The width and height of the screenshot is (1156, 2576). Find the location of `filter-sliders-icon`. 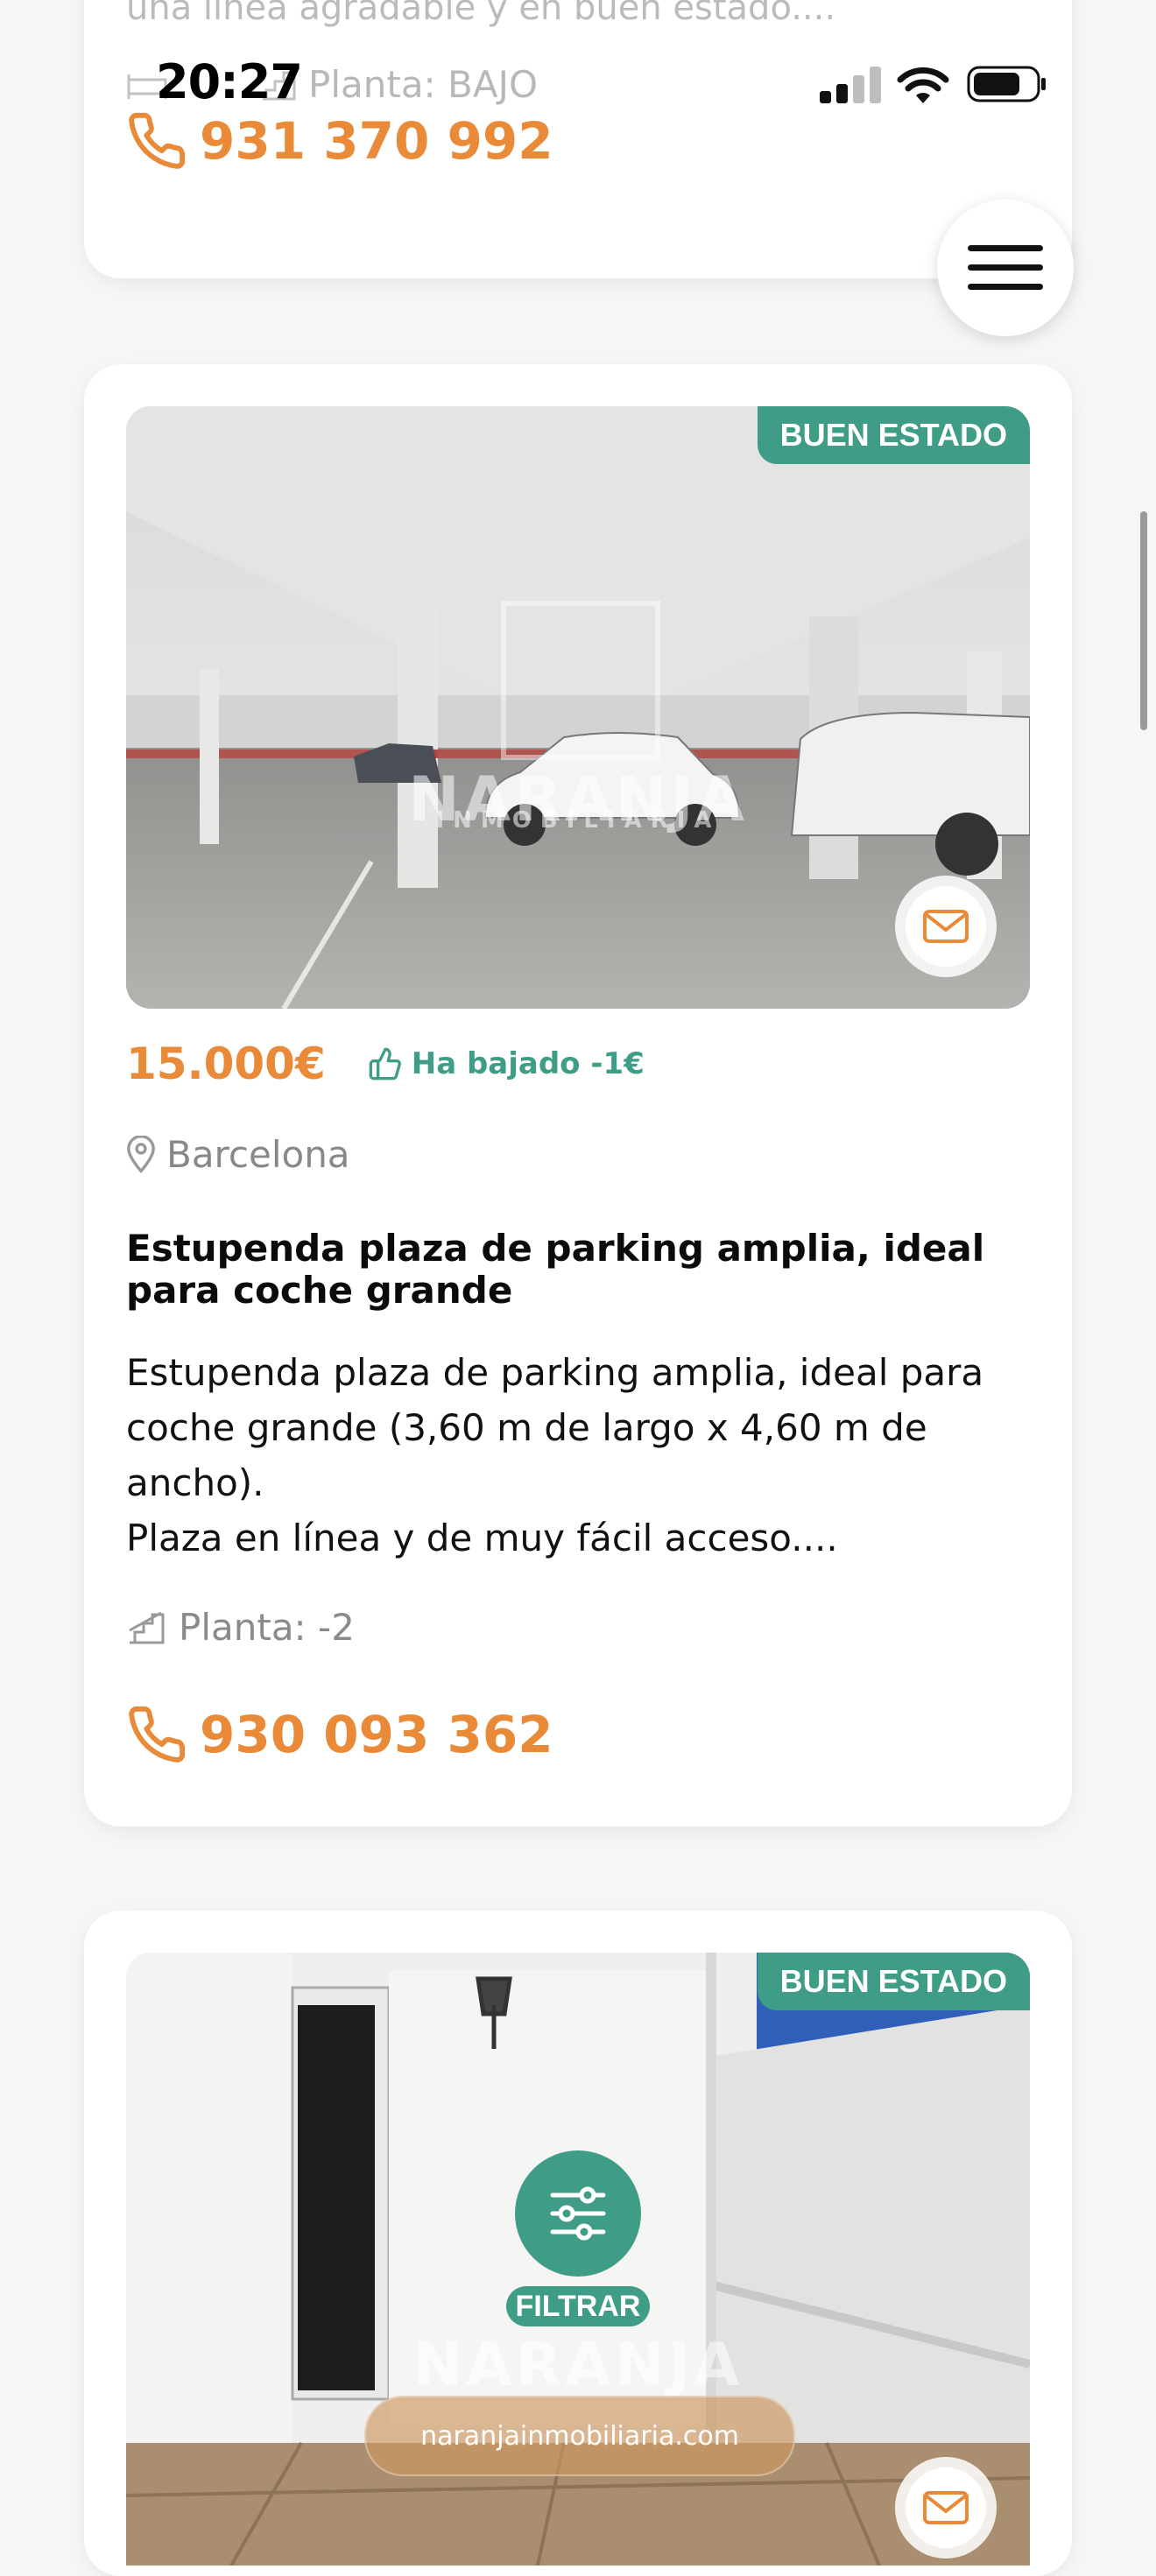

filter-sliders-icon is located at coordinates (578, 2213).